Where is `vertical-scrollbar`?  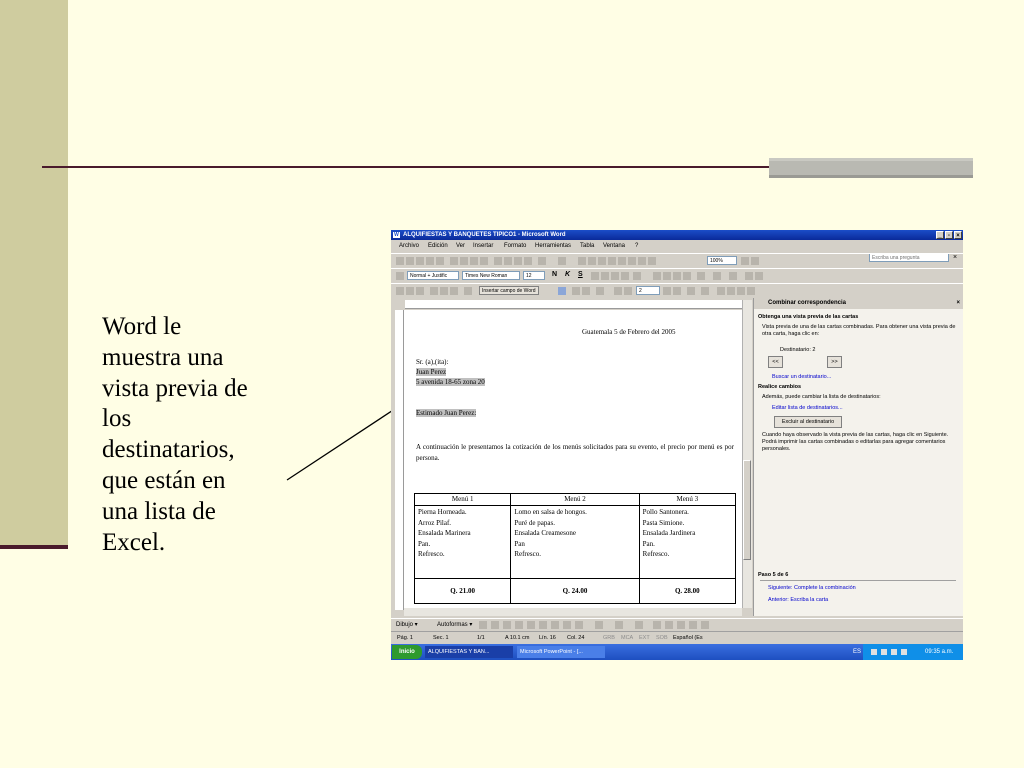 vertical-scrollbar is located at coordinates (747, 454).